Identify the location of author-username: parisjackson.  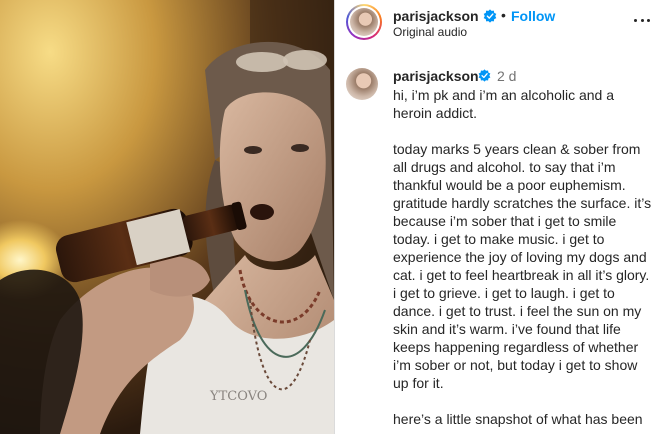
(436, 16).